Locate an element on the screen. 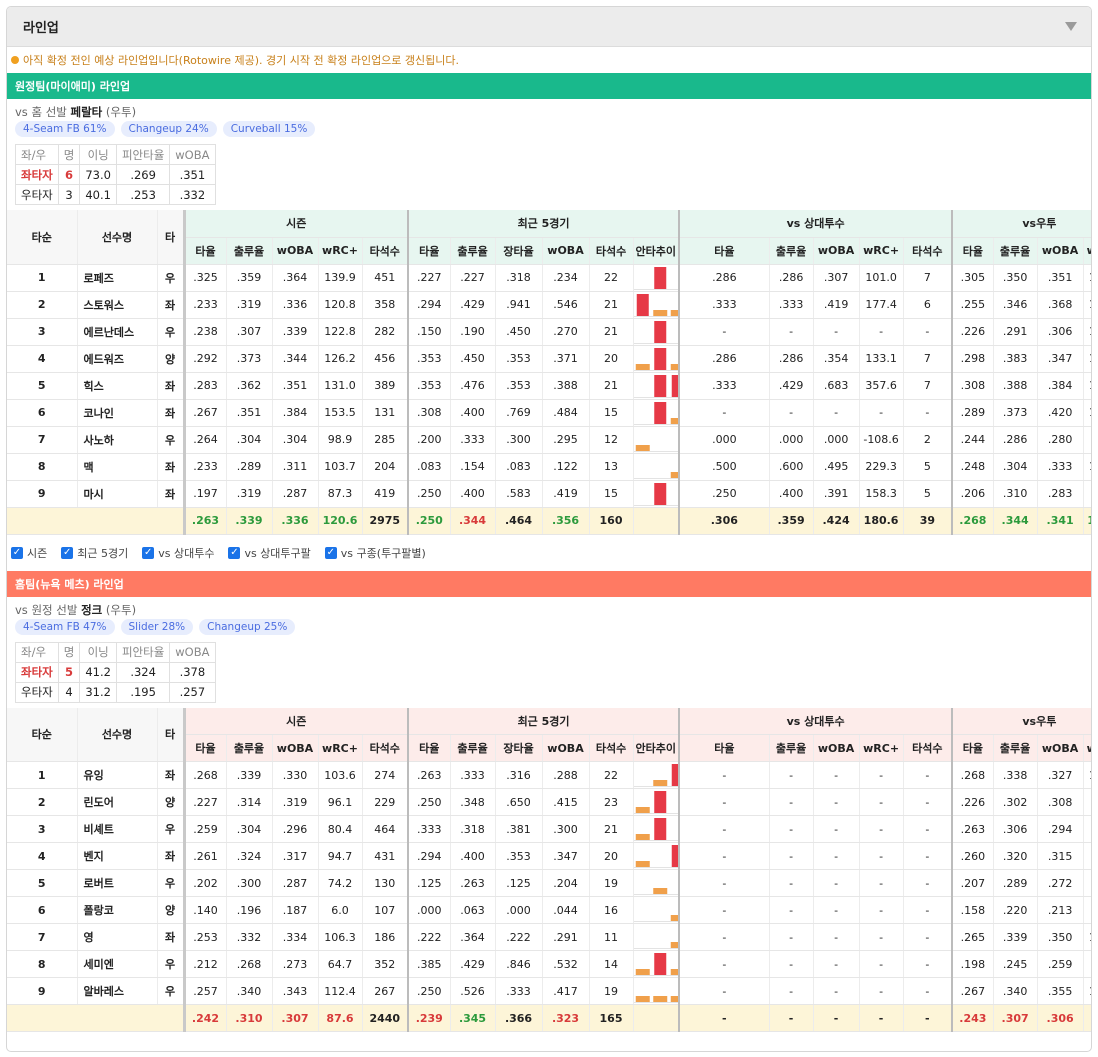 Image resolution: width=1098 pixels, height=1057 pixels. season-stat: .319 is located at coordinates (249, 305).